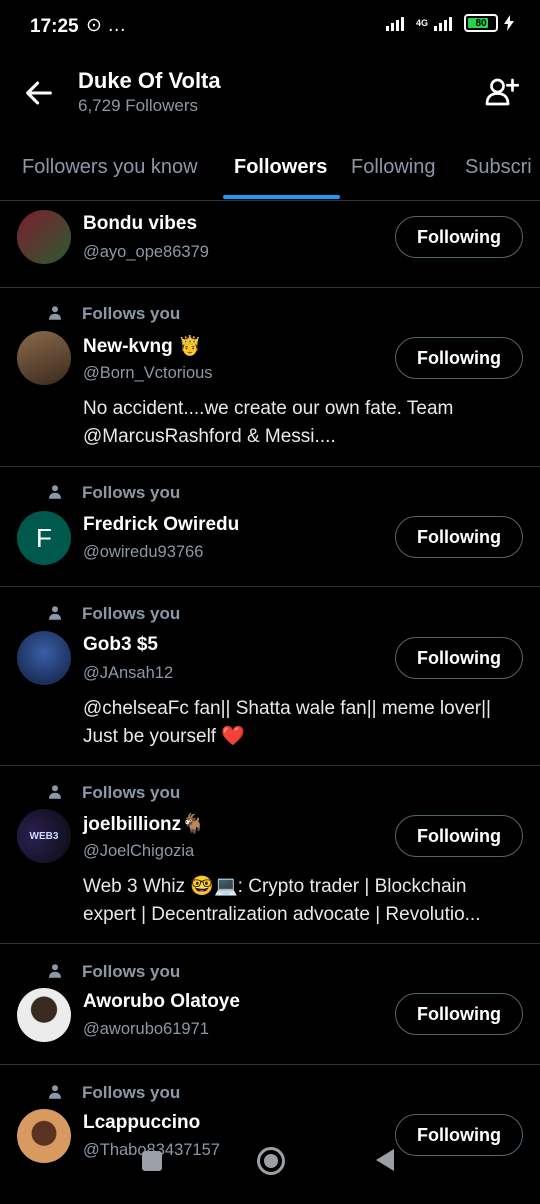 The width and height of the screenshot is (540, 1204). I want to click on tab-following: Following, so click(393, 167).